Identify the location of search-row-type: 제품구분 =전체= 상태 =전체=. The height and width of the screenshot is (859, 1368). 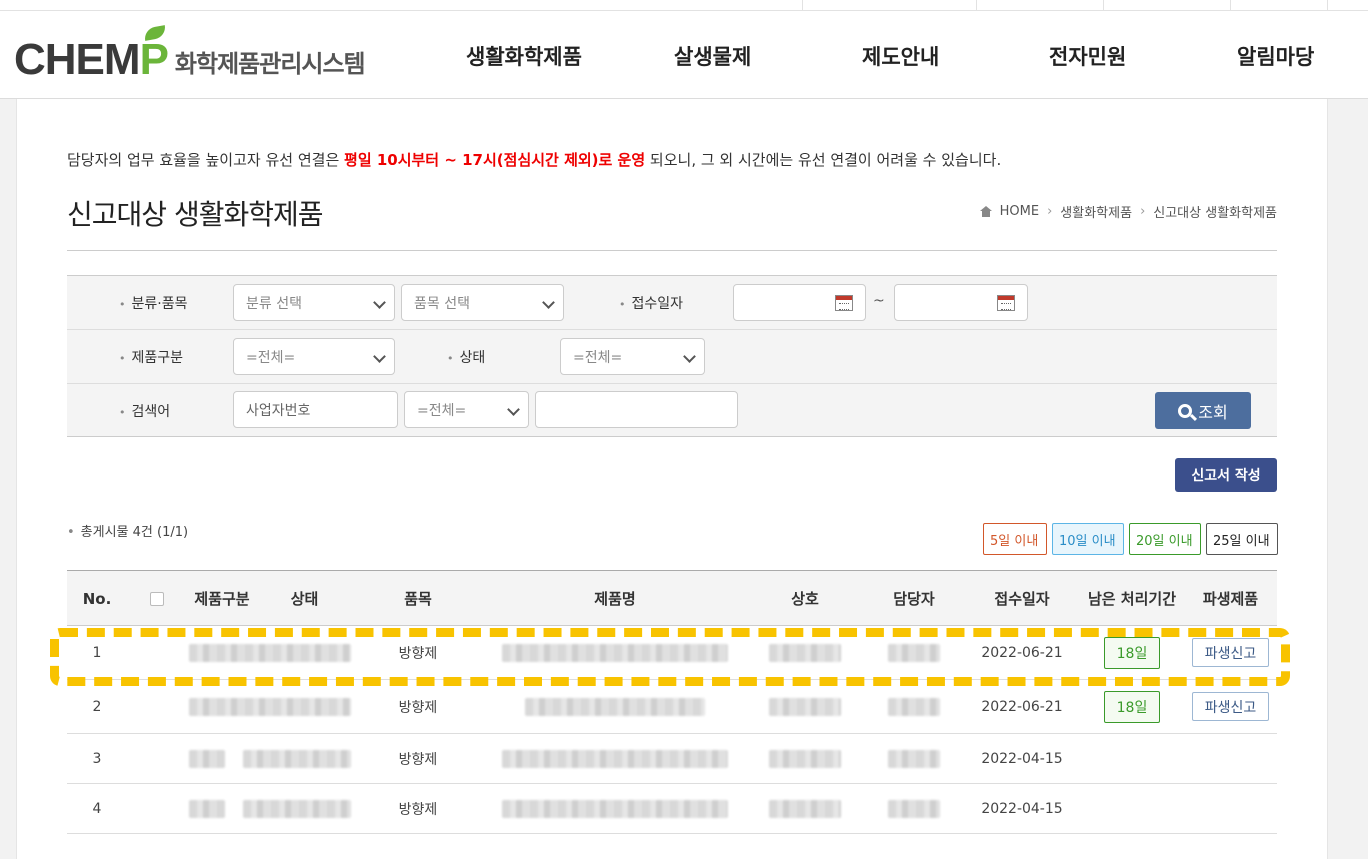
(672, 357).